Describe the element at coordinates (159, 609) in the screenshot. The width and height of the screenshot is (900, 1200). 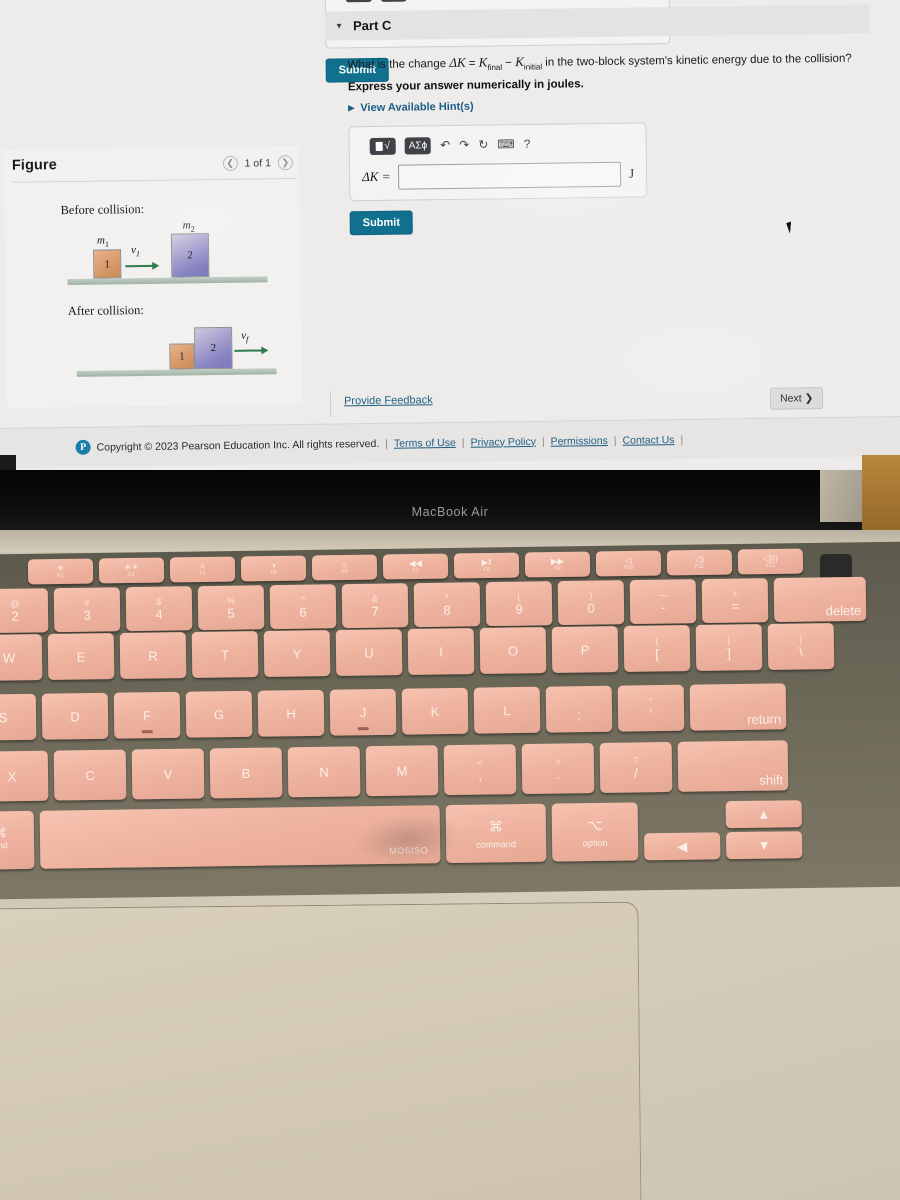
I see `key-4: $4` at that location.